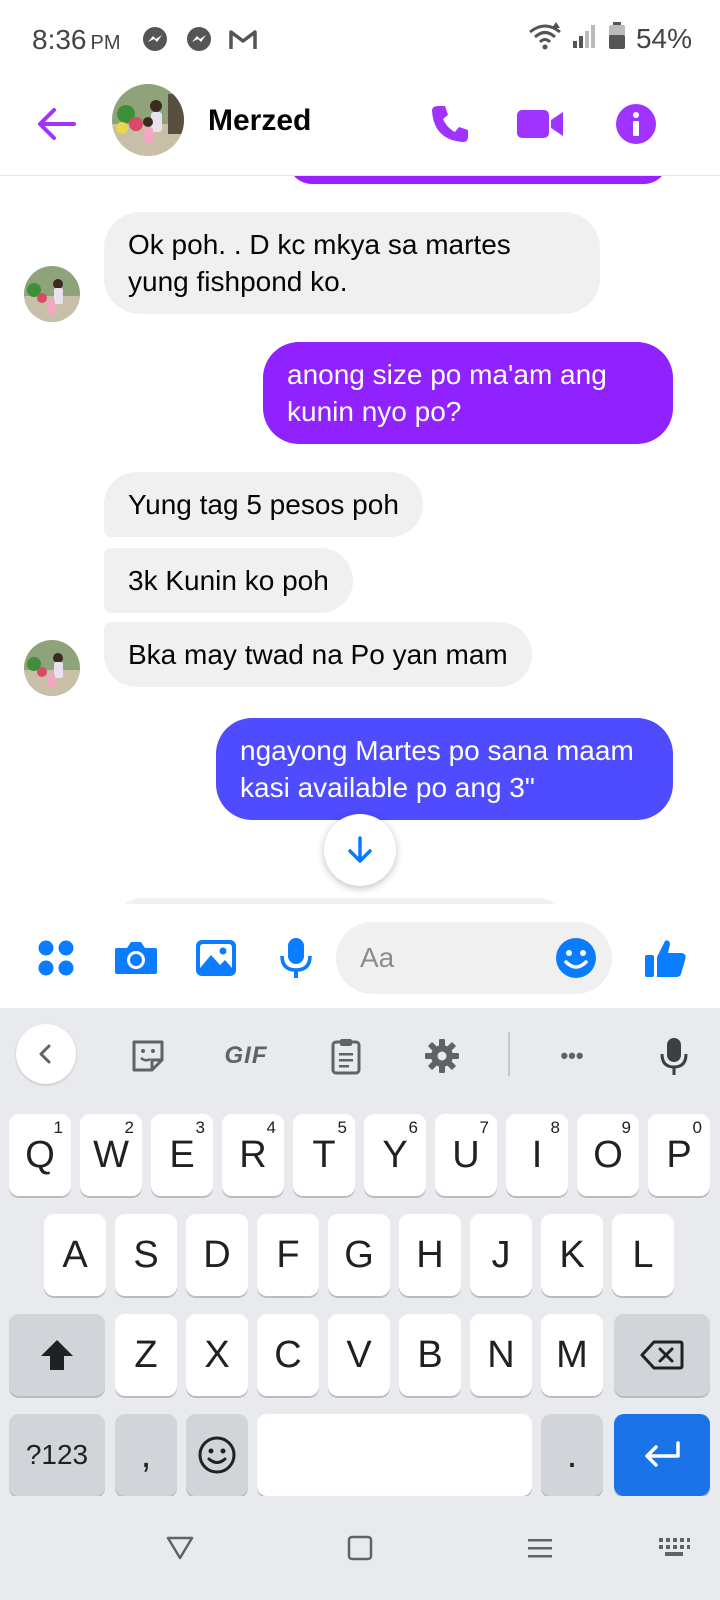 The image size is (720, 1600). What do you see at coordinates (394, 1455) in the screenshot?
I see `space-bar` at bounding box center [394, 1455].